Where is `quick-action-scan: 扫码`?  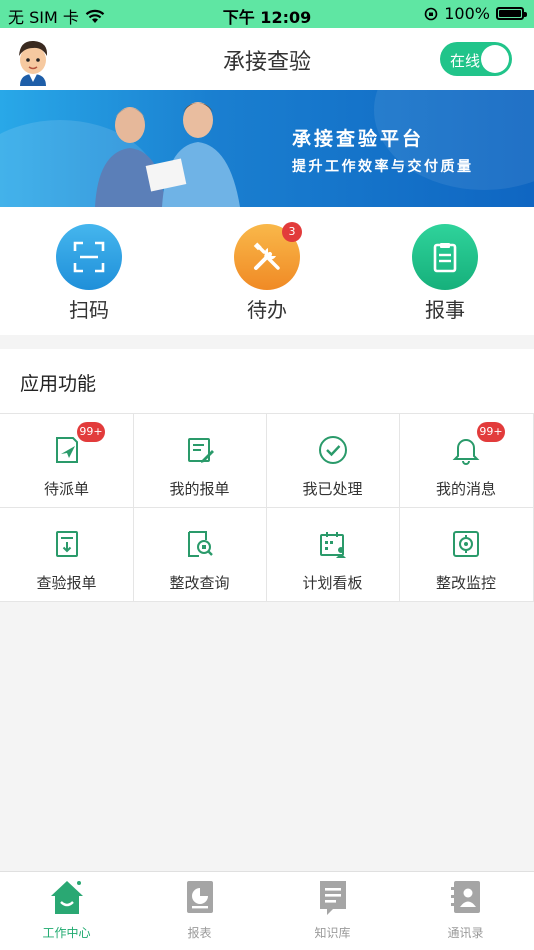 quick-action-scan: 扫码 is located at coordinates (89, 273).